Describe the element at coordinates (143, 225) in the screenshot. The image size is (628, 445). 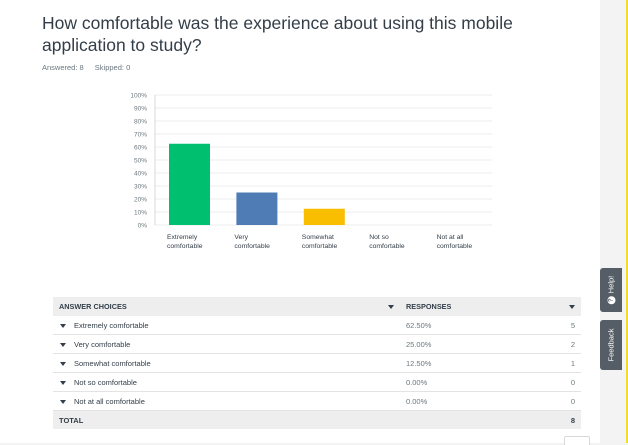
I see `y-tick-label: 0%` at that location.